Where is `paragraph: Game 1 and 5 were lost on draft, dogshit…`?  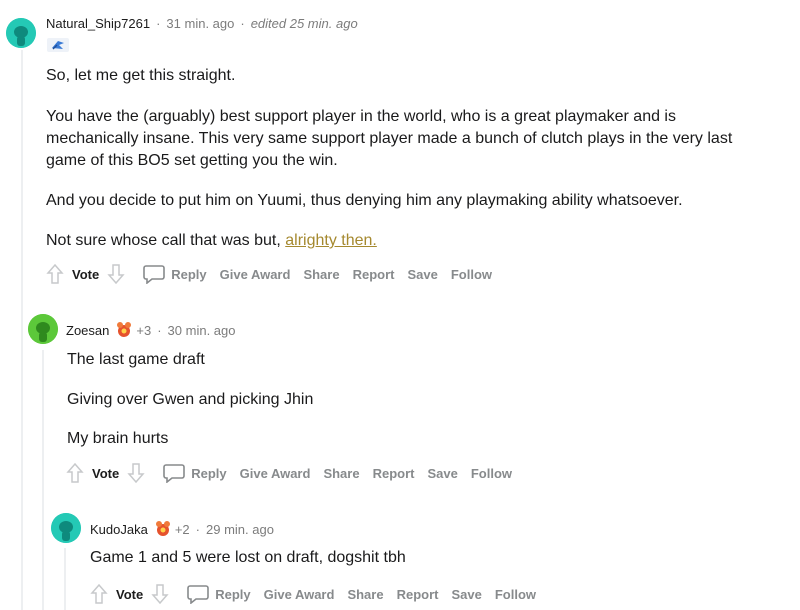 paragraph: Game 1 and 5 were lost on draft, dogshit… is located at coordinates (248, 557).